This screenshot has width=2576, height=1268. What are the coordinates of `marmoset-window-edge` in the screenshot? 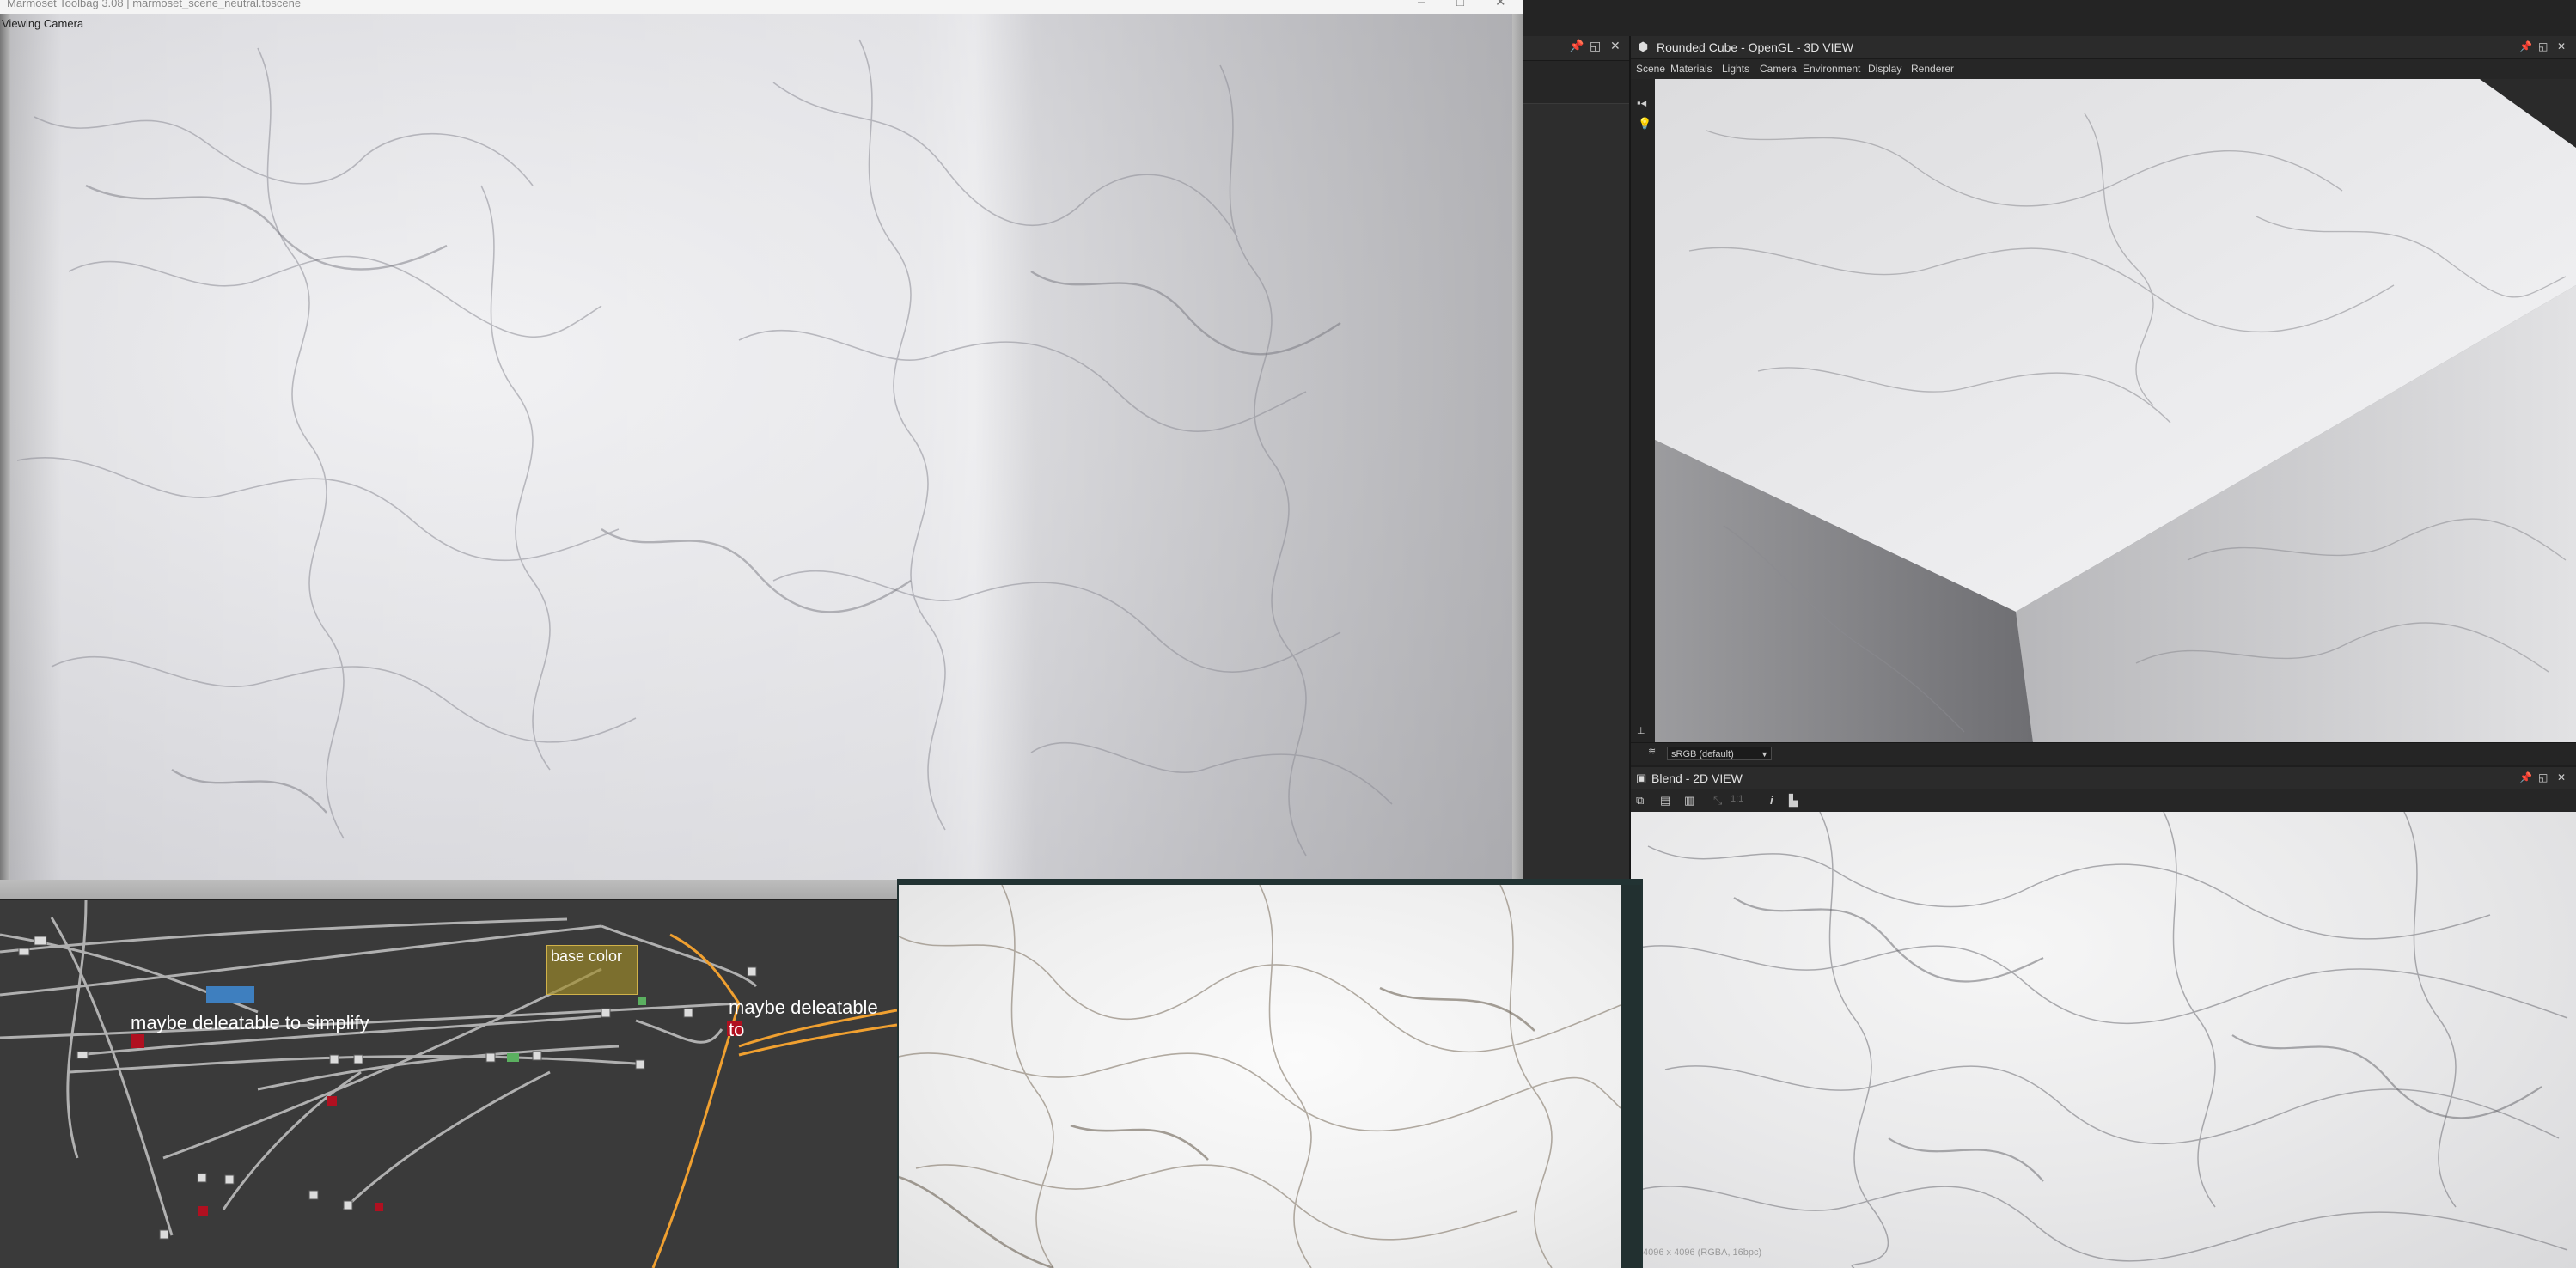 It's located at (1517, 457).